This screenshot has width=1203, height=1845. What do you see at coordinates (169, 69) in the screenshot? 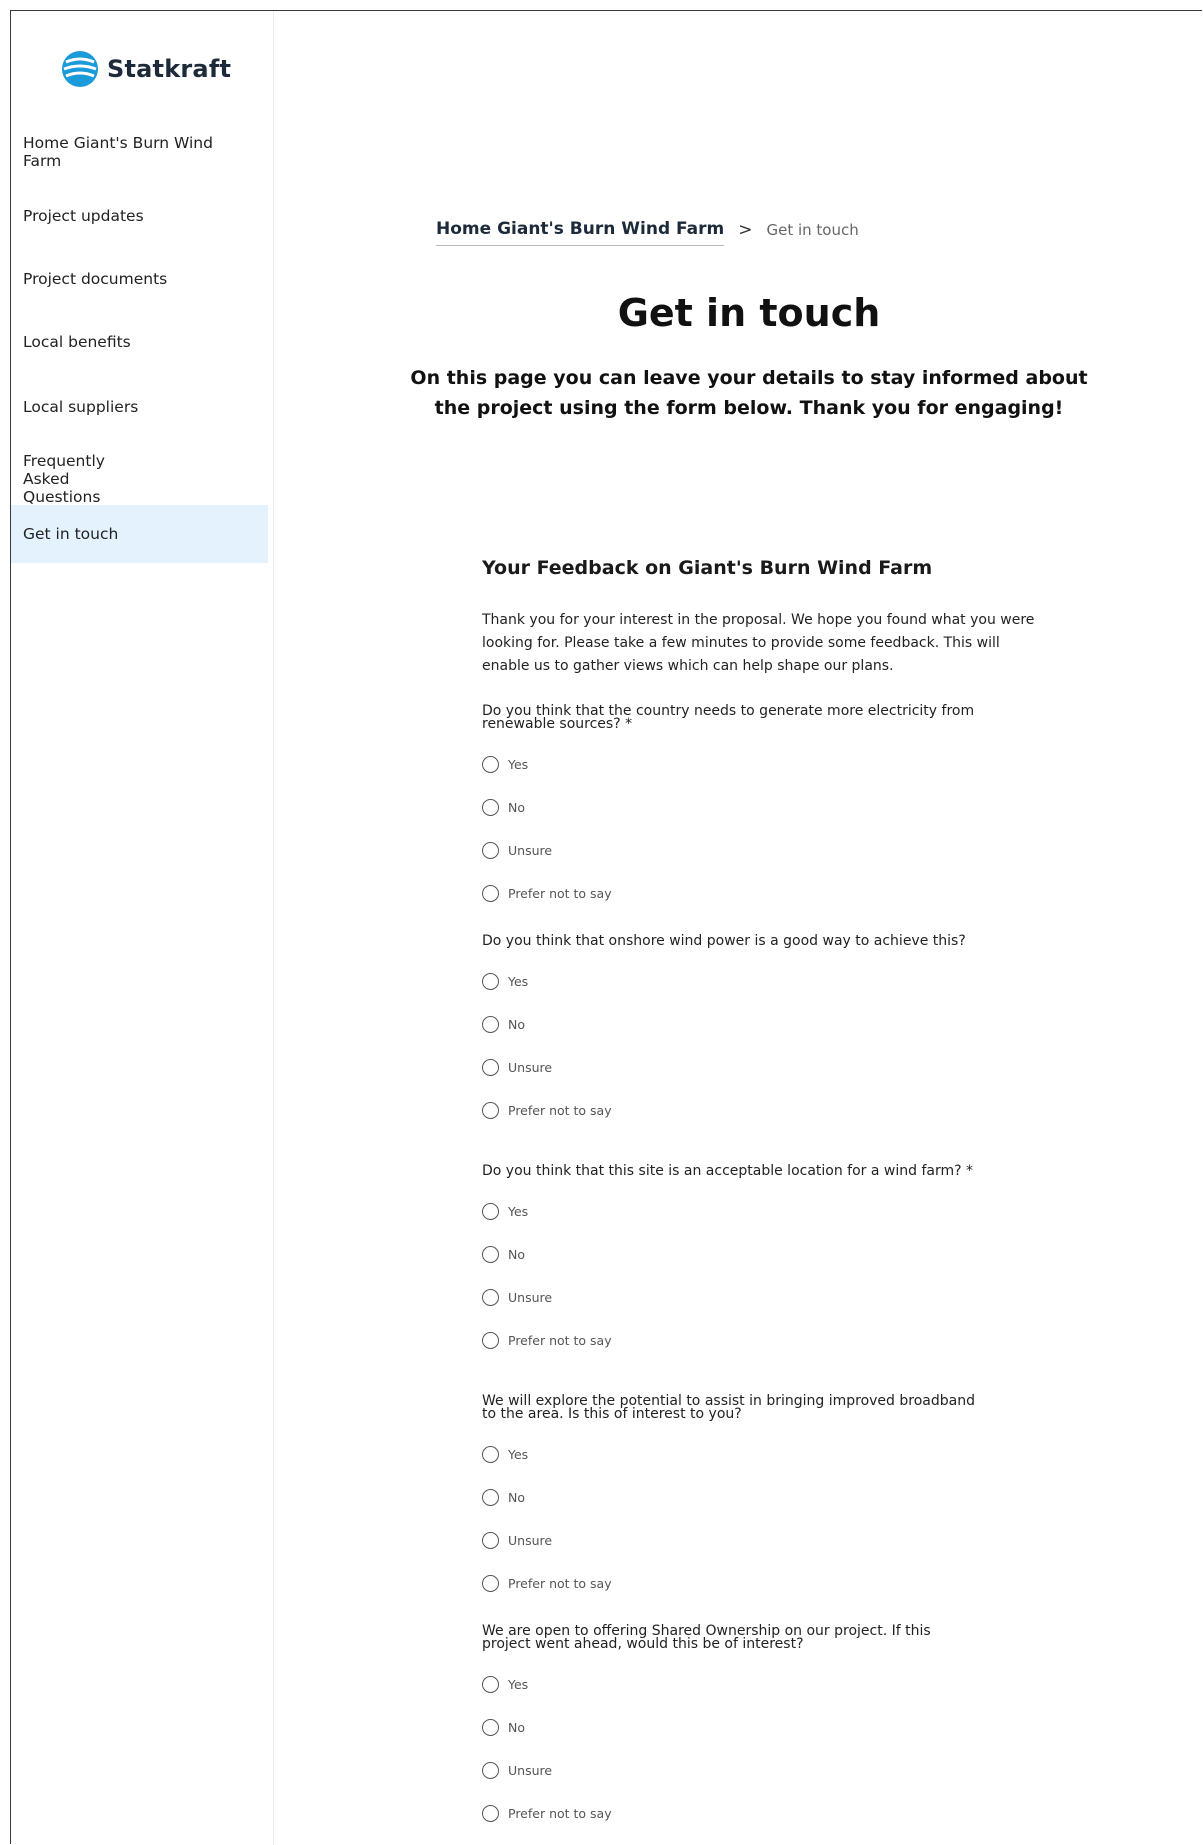
I see `brand-name: Statkraft` at bounding box center [169, 69].